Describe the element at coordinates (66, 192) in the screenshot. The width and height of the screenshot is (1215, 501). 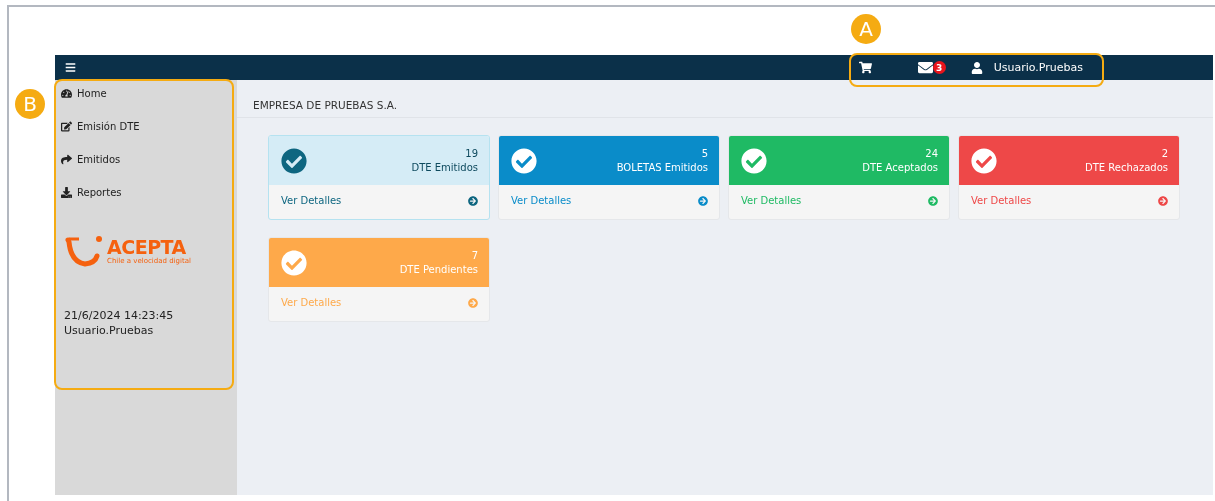
I see `download-icon` at that location.